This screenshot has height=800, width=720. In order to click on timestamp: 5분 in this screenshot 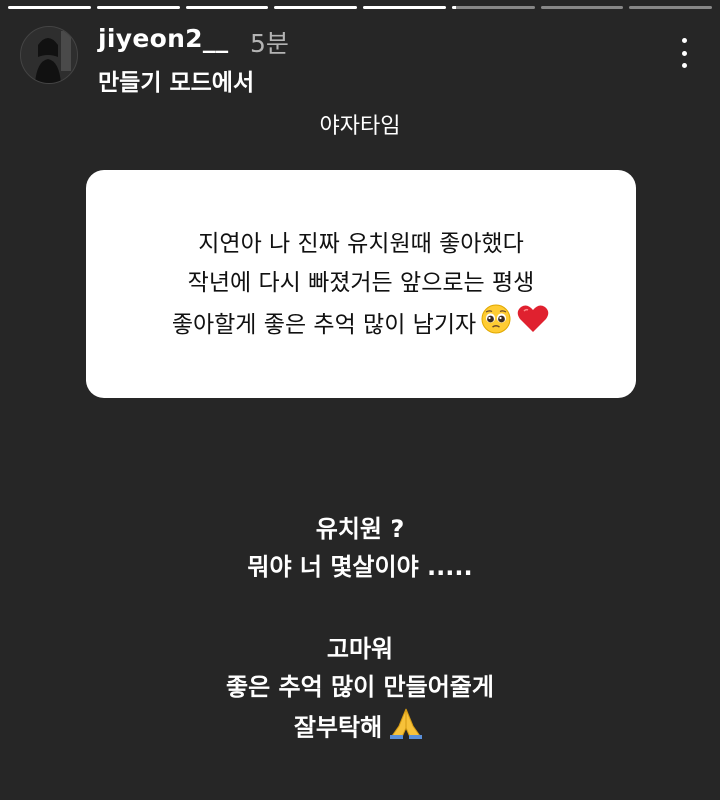, I will do `click(269, 43)`.